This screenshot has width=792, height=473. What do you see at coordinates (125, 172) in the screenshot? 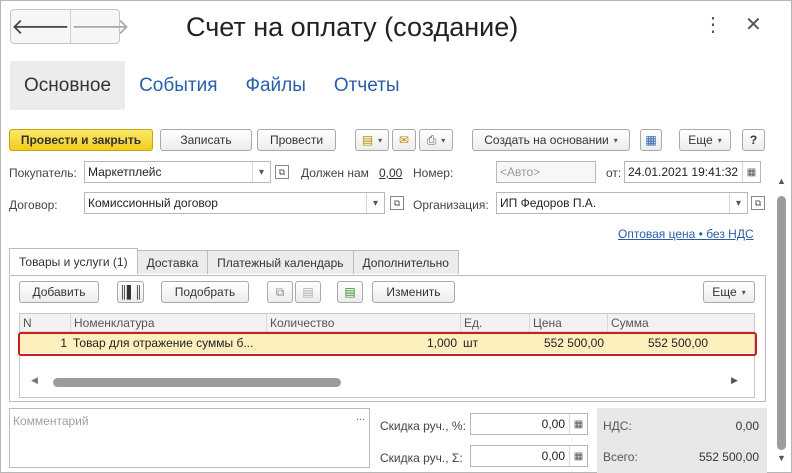
I see `buyer-value: Маркетплейс` at bounding box center [125, 172].